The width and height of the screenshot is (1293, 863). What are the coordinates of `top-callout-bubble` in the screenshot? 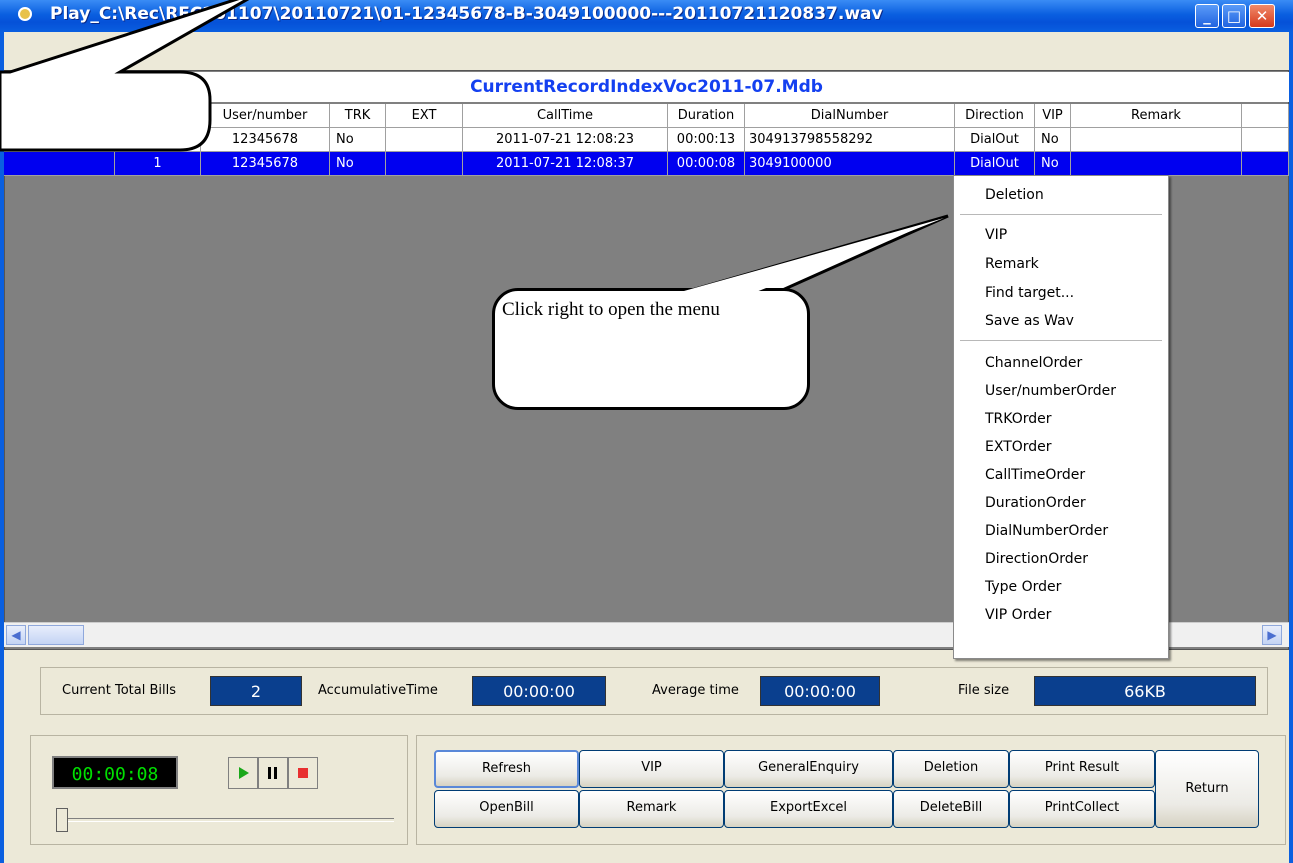 It's located at (125, 76).